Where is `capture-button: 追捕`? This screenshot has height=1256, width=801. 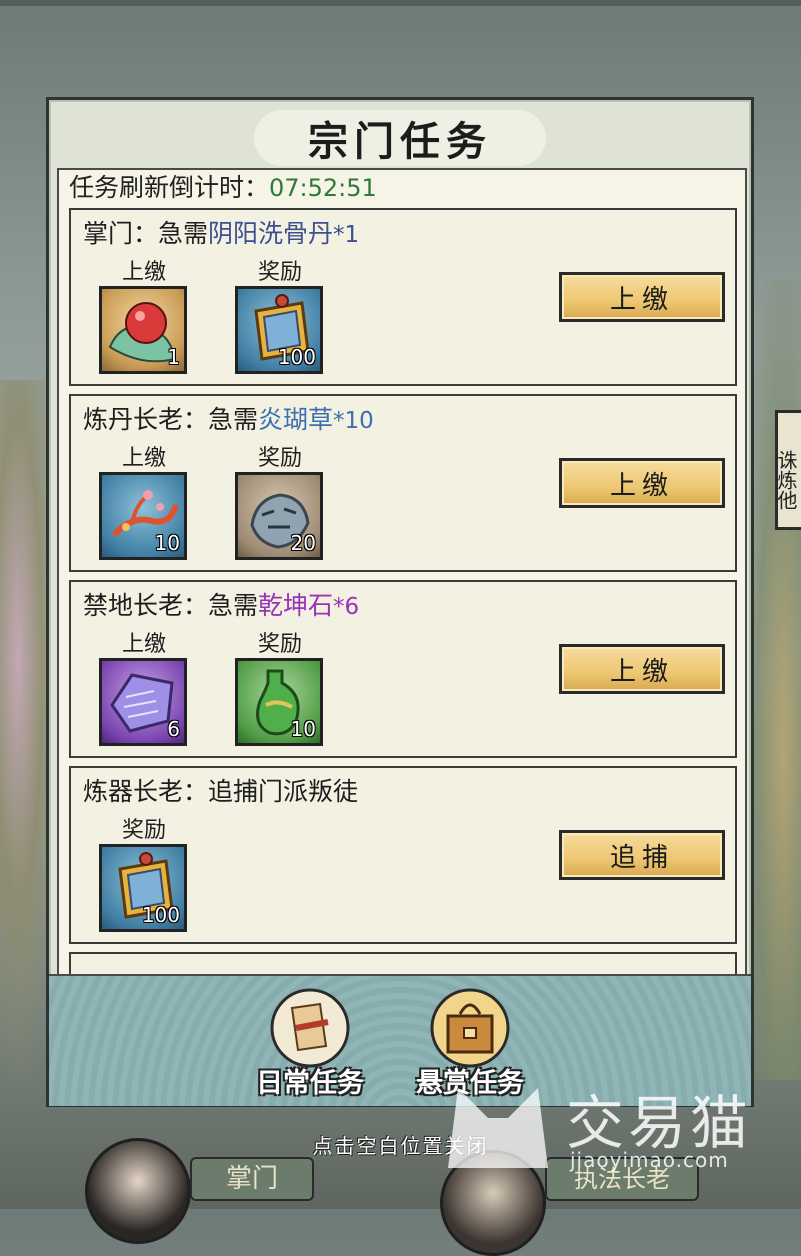 capture-button: 追捕 is located at coordinates (642, 855).